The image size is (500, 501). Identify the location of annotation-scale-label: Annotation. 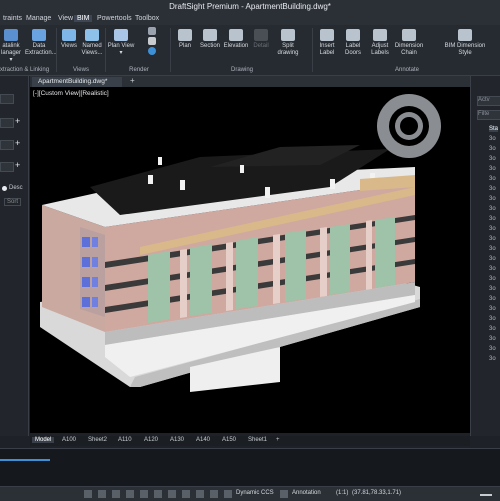
(306, 493).